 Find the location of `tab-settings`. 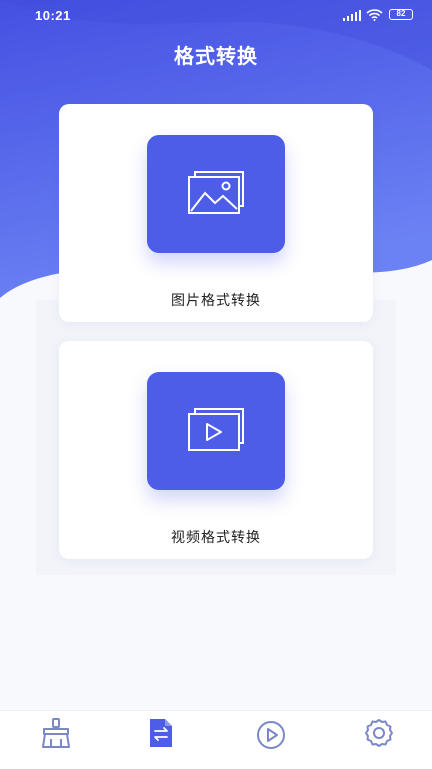

tab-settings is located at coordinates (378, 733).